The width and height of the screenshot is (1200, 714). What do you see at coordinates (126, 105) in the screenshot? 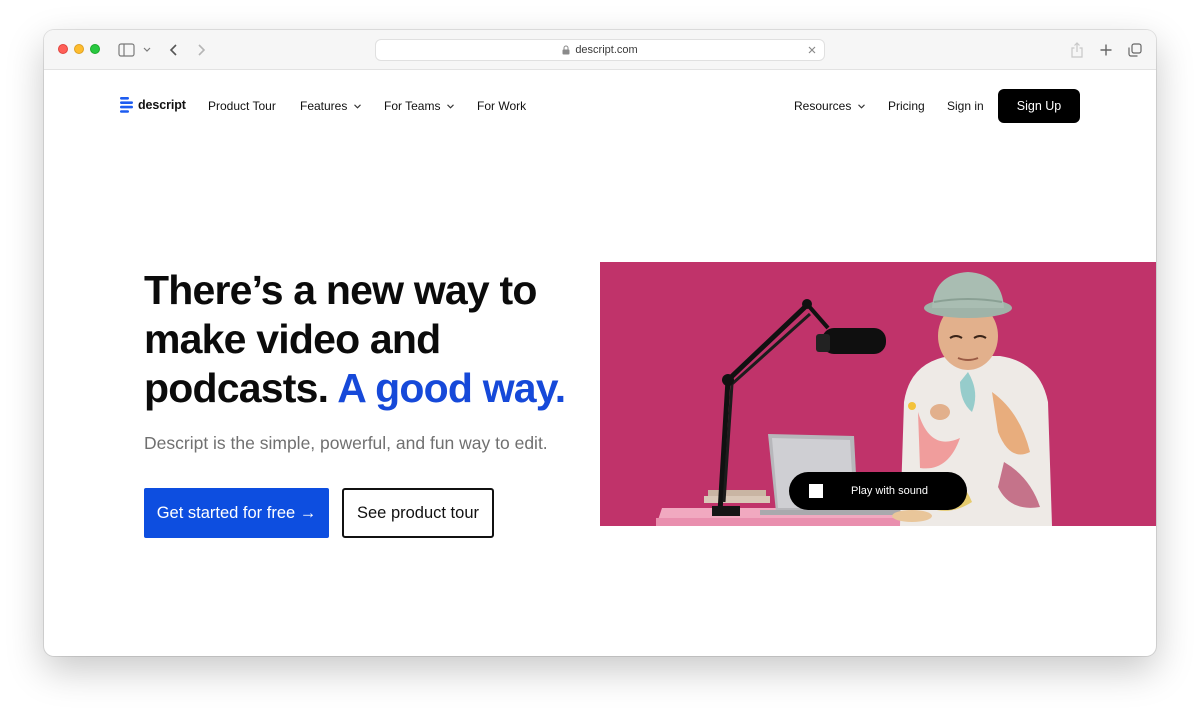
I see `descript-logo-icon` at bounding box center [126, 105].